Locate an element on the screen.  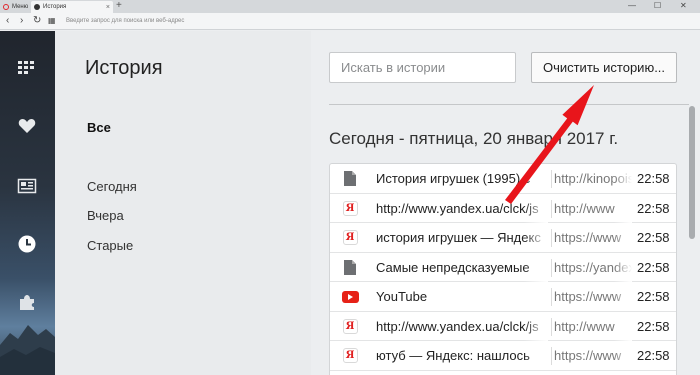
search-input: Искать в истории is located at coordinates (422, 67).